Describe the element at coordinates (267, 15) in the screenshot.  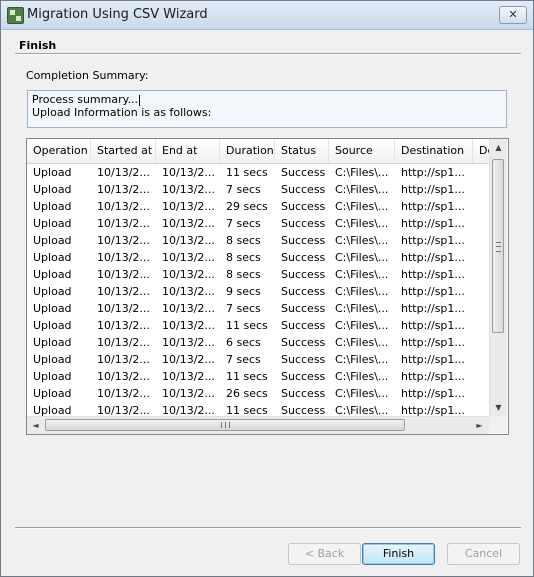
I see `title-bar: Migration Using CSV Wizard ✕` at that location.